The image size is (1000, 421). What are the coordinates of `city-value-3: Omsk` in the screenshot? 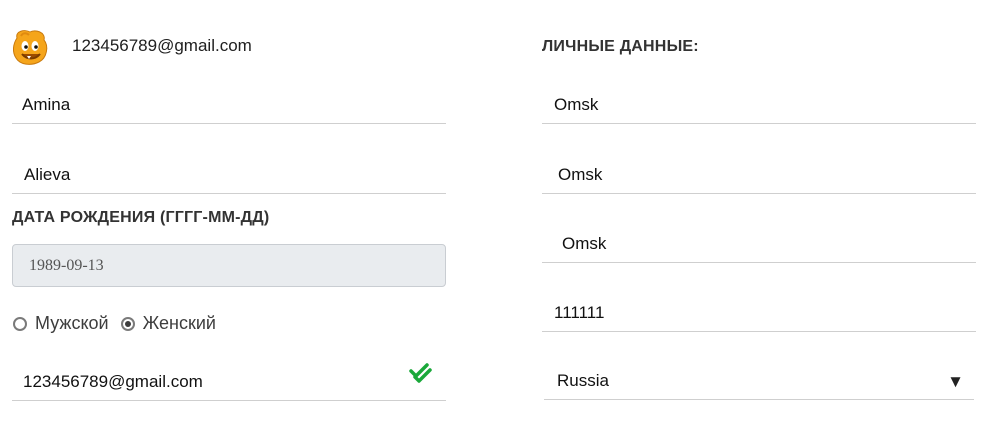 It's located at (584, 243).